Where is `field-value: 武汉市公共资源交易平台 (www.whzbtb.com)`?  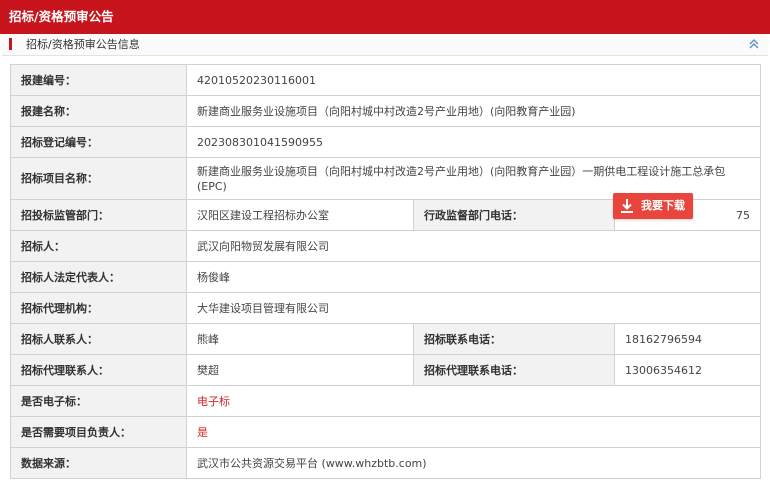
field-value: 武汉市公共资源交易平台 (www.whzbtb.com) is located at coordinates (473, 463).